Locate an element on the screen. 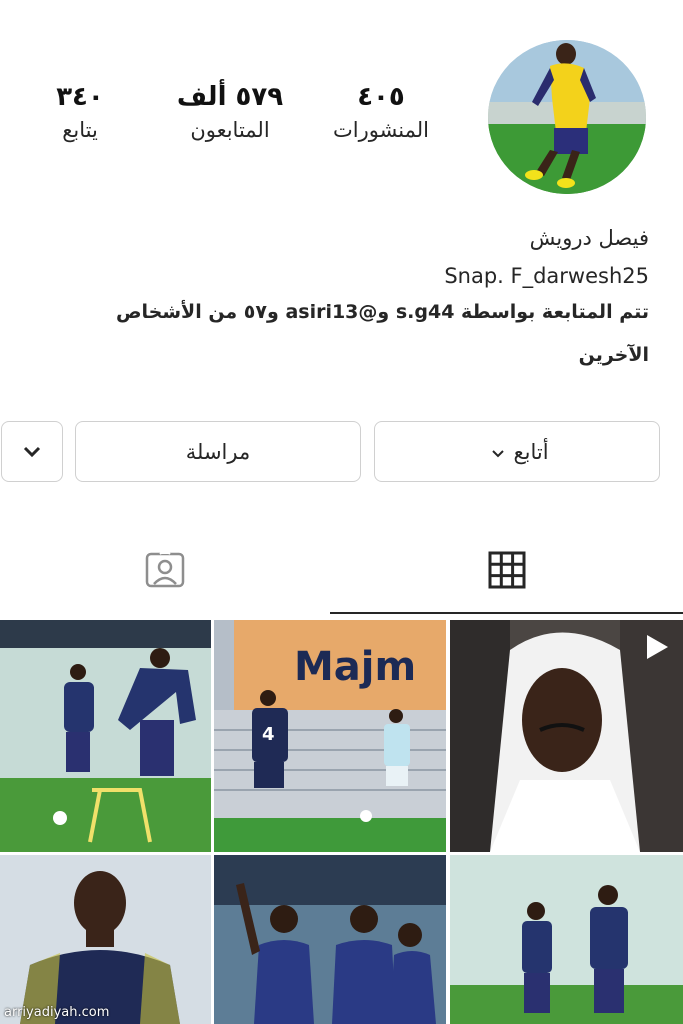 The height and width of the screenshot is (1024, 683). followed-by-text-more: الآخرين is located at coordinates (614, 355).